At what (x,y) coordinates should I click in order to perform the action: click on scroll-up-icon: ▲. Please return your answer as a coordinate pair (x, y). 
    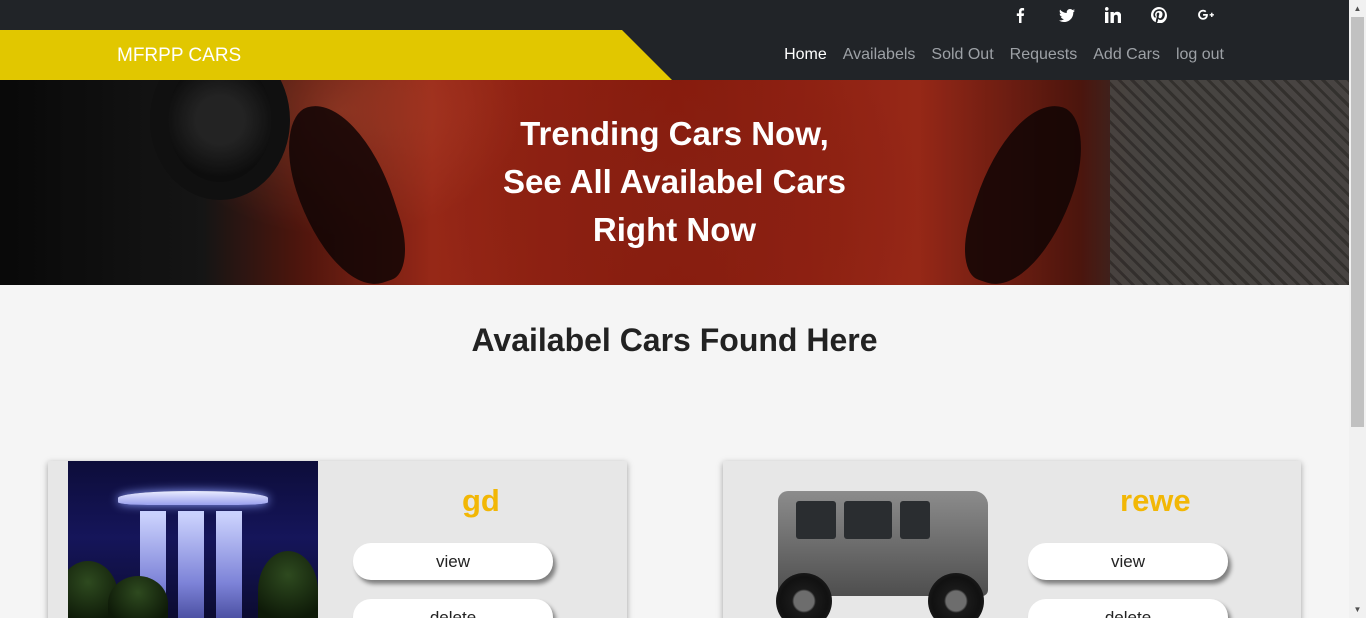
    Looking at the image, I should click on (1357, 8).